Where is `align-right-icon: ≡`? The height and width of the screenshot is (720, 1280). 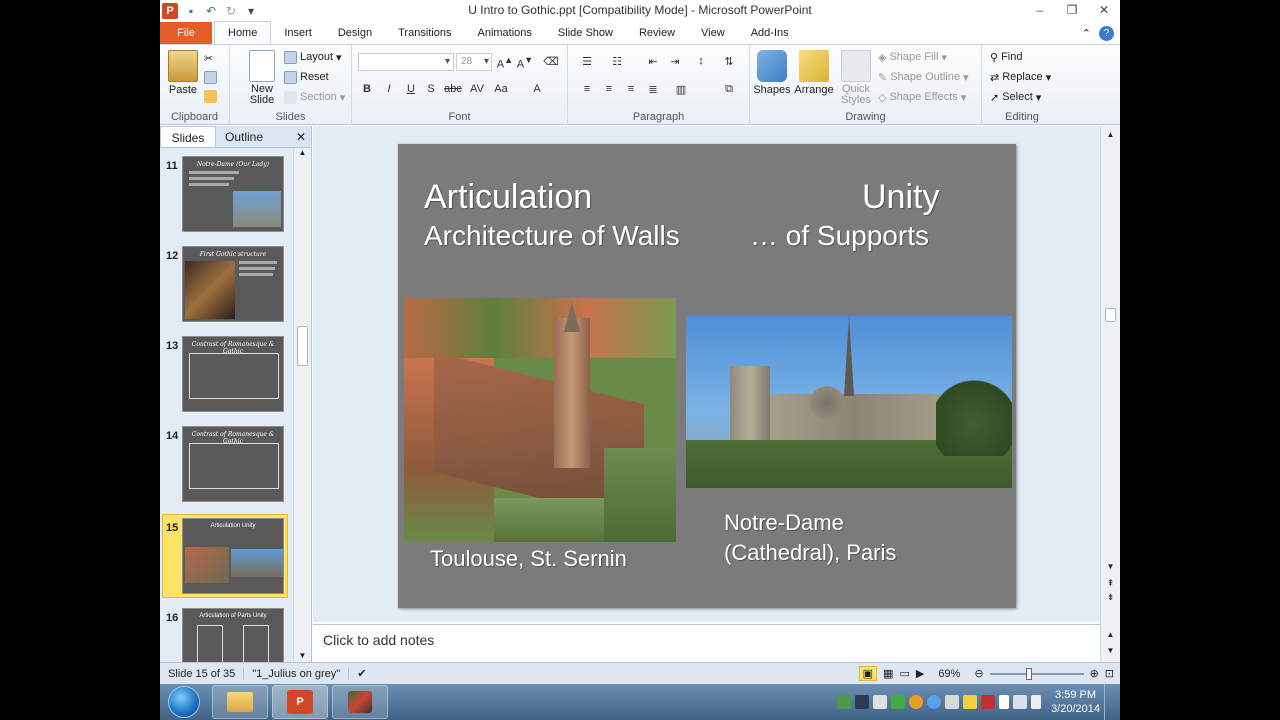
align-right-icon: ≡ is located at coordinates (631, 89).